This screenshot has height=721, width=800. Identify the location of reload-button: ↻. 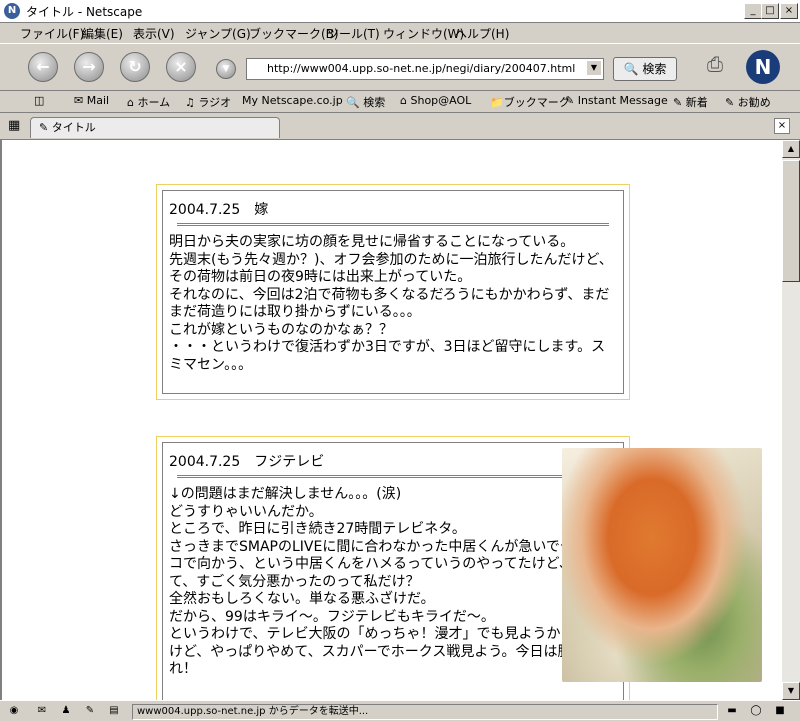
(135, 67).